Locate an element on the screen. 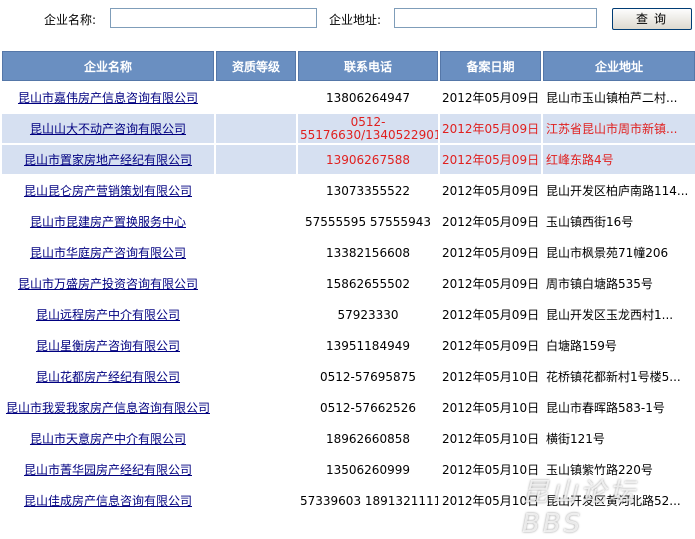 The width and height of the screenshot is (695, 539). header-qualification: 资质等级 is located at coordinates (256, 66).